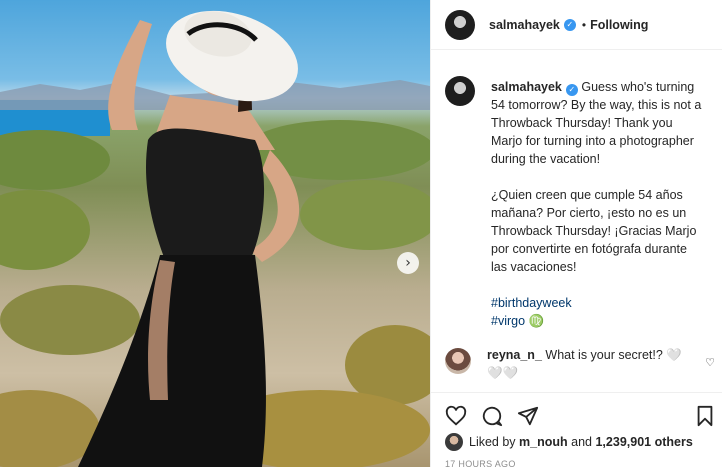 The width and height of the screenshot is (722, 467). What do you see at coordinates (598, 303) in the screenshot?
I see `hashtag-birthdayweek: #birthdayweek` at bounding box center [598, 303].